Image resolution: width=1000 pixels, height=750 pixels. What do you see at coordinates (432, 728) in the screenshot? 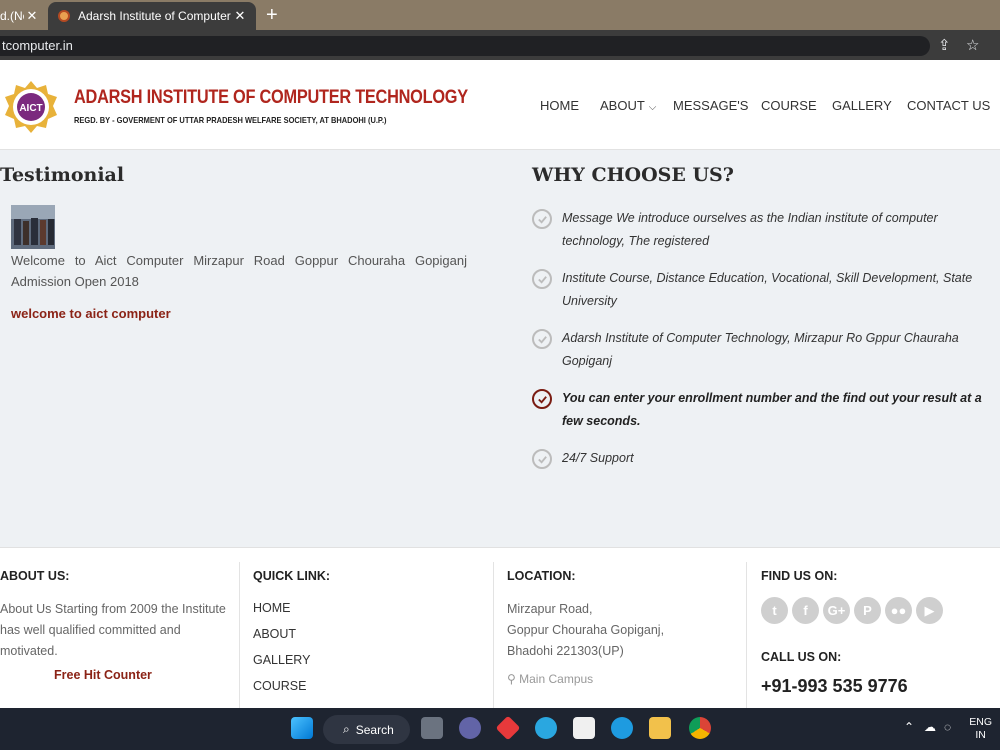
I see `task-view-icon` at bounding box center [432, 728].